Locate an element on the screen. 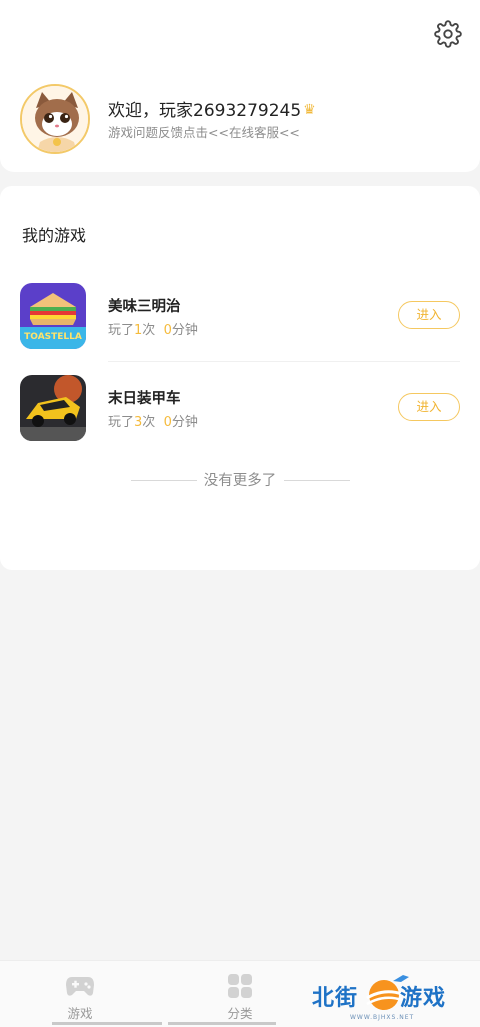 This screenshot has width=480, height=1027. home-indicator-right is located at coordinates (222, 1023).